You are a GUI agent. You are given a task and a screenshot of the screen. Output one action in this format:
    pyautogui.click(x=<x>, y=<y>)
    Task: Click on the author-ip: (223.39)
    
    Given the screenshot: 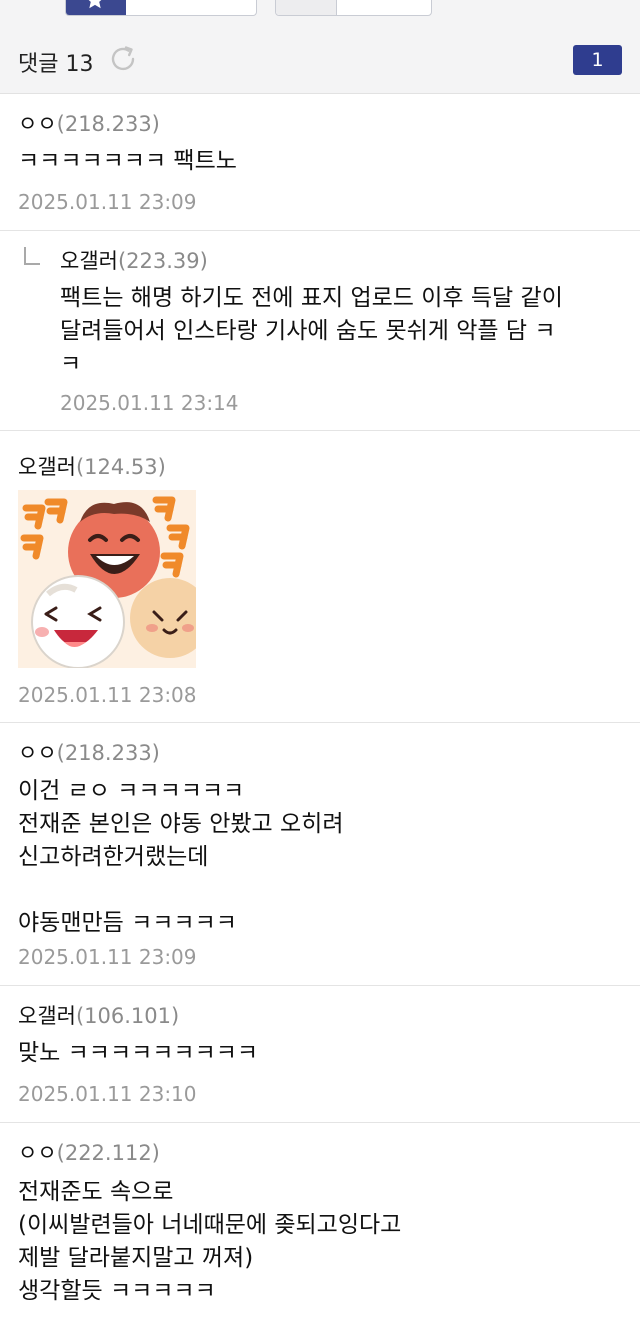 What is the action you would take?
    pyautogui.click(x=162, y=261)
    